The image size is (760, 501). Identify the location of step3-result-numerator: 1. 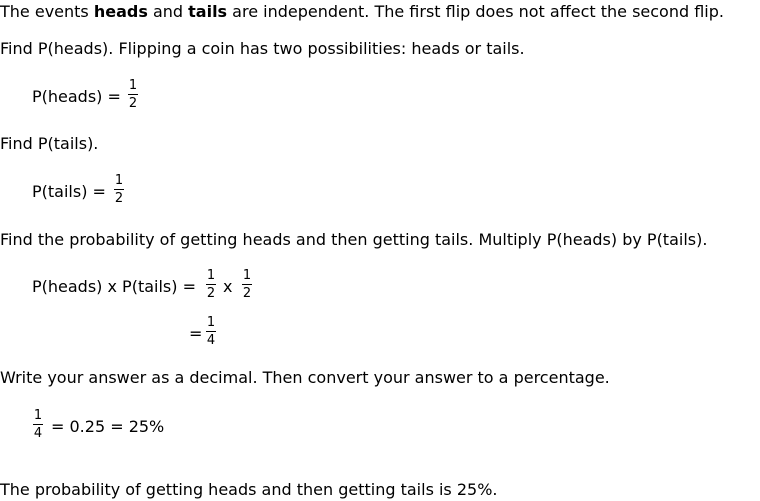
(211, 322).